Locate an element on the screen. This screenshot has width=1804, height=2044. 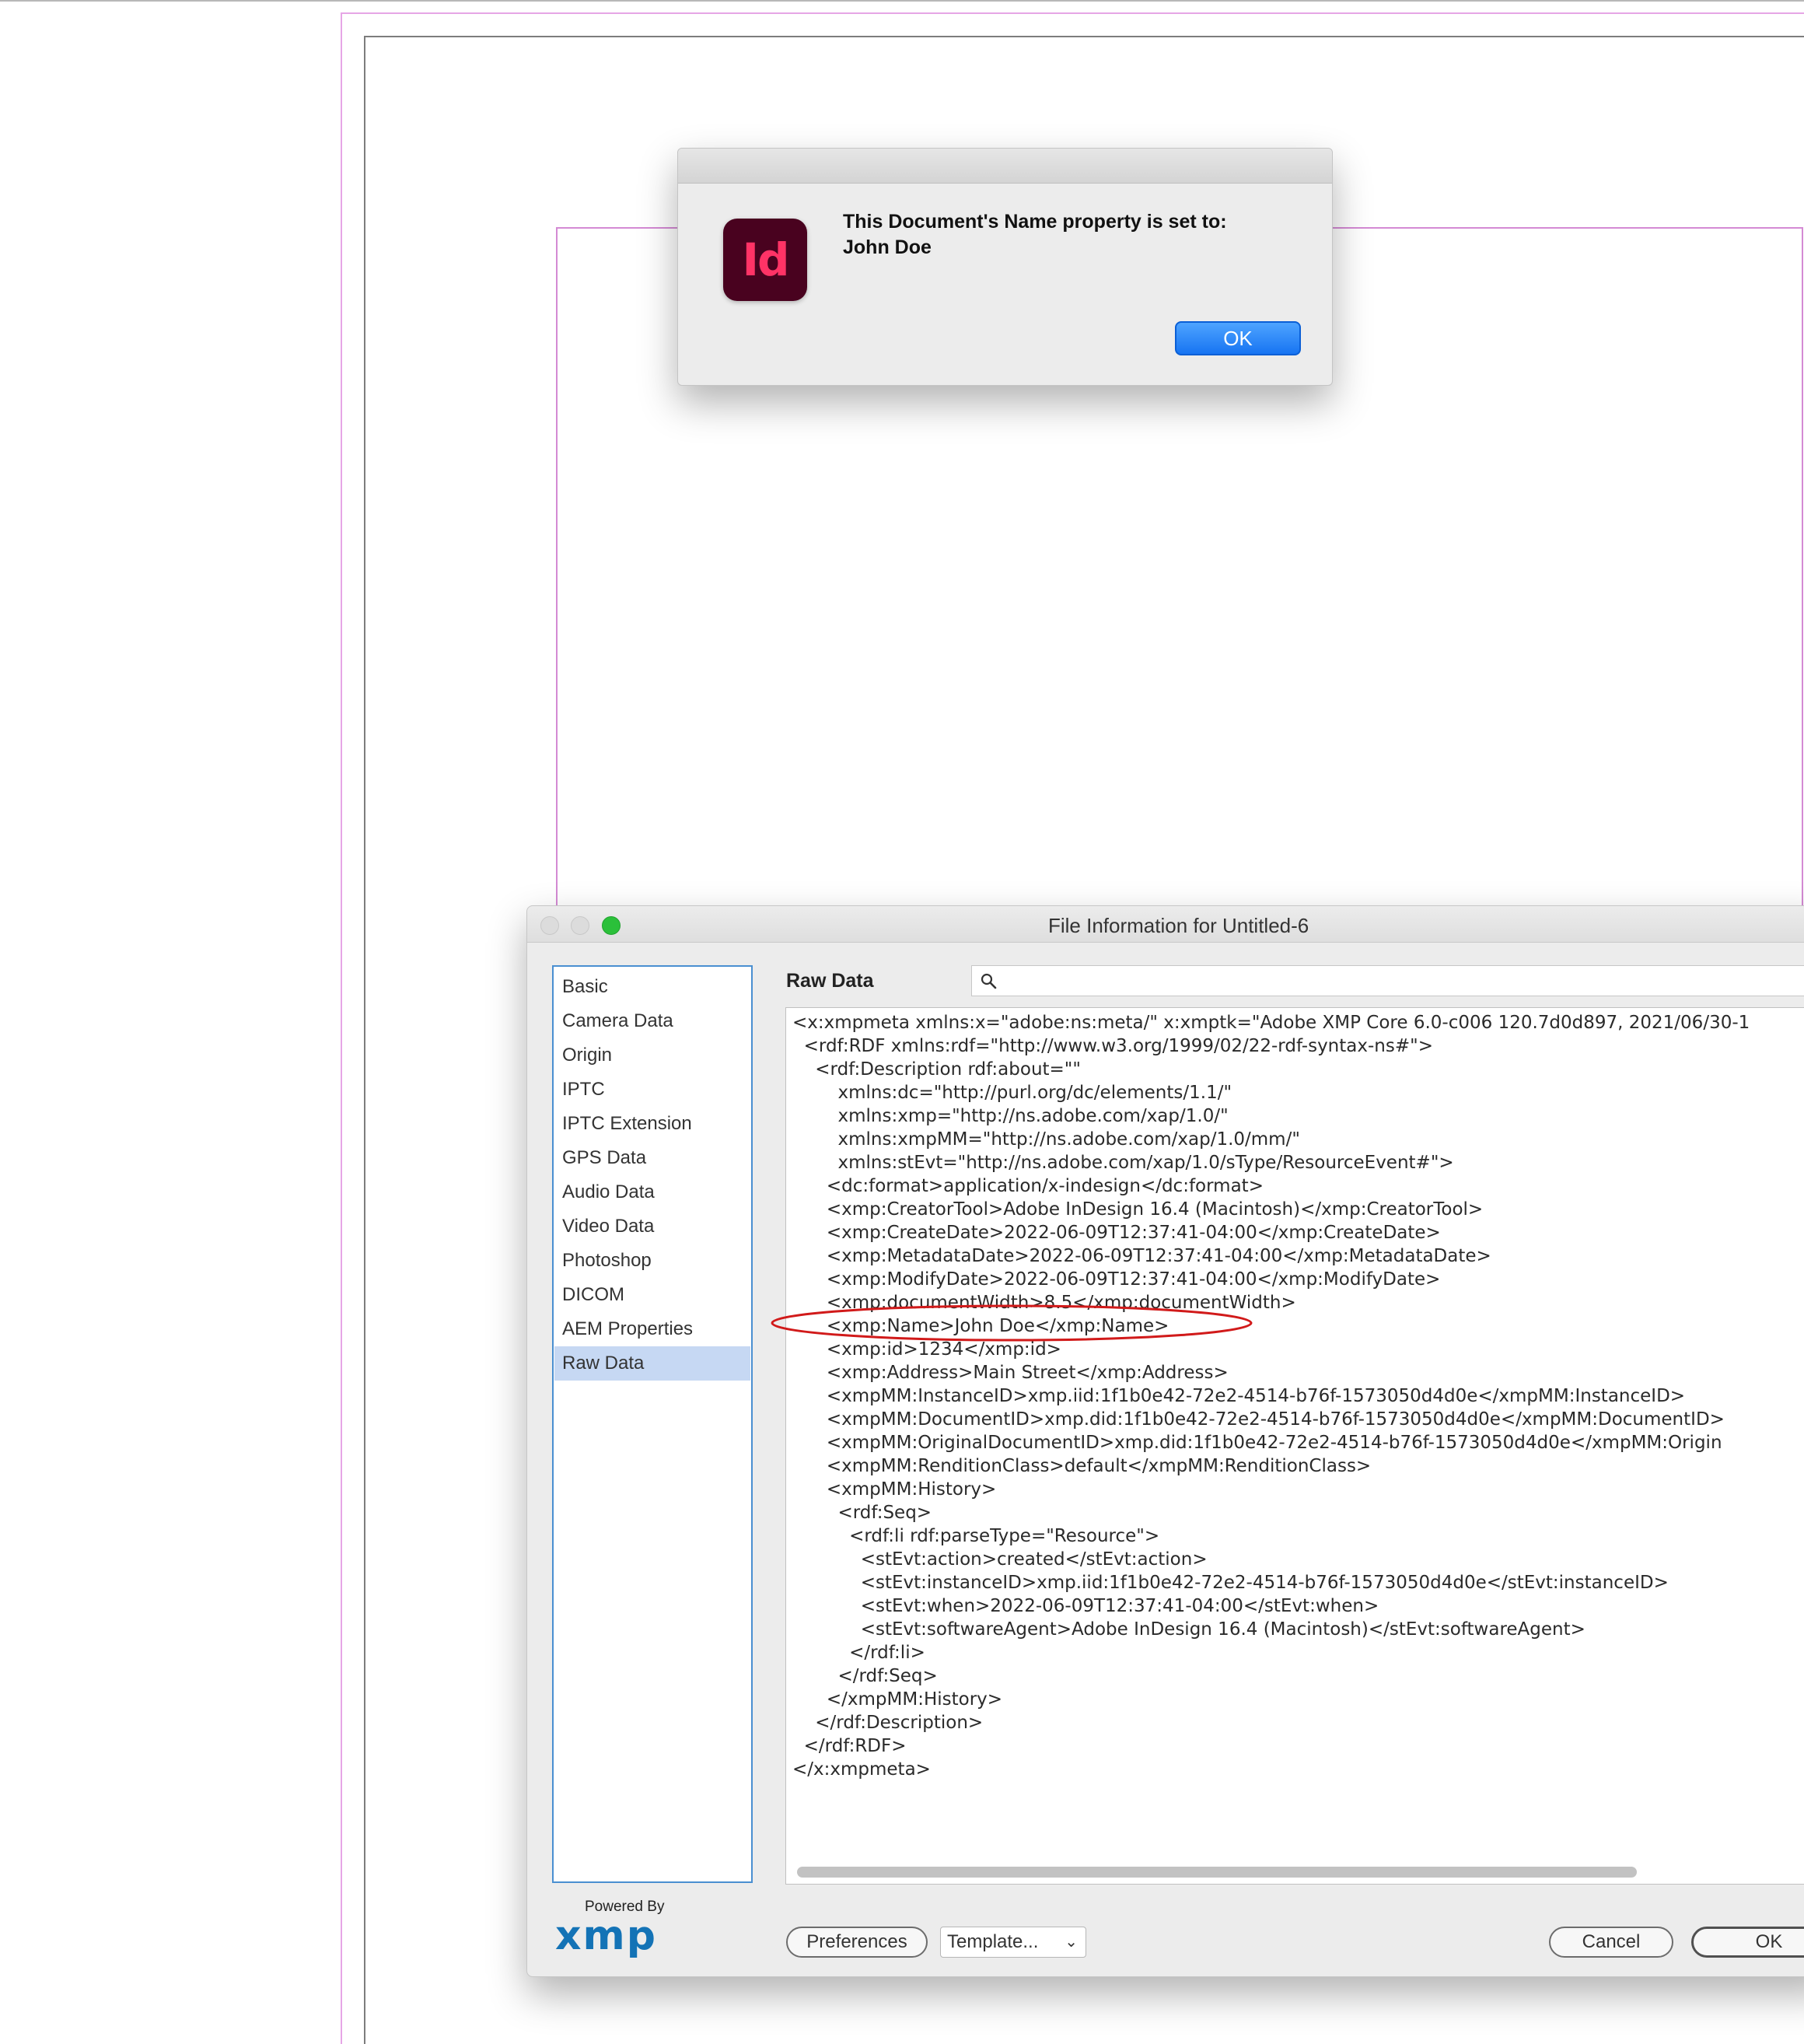
sidebar-item-aem-properties: AEM Properties is located at coordinates (652, 1329).